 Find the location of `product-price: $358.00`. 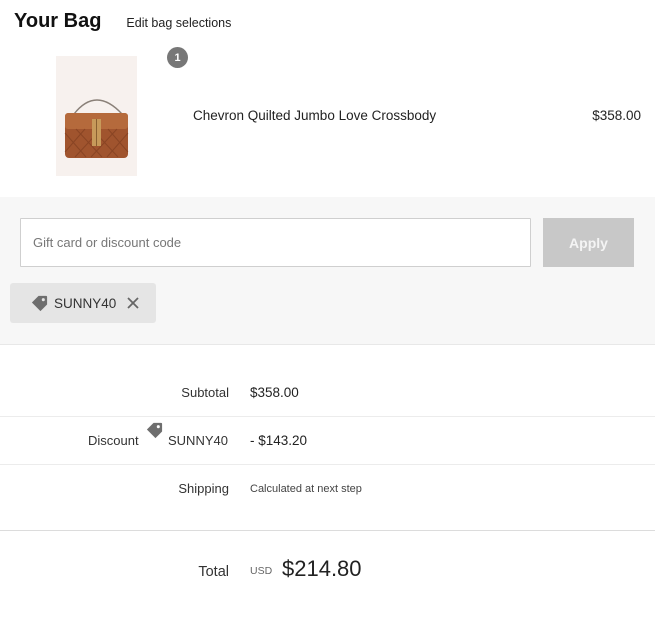

product-price: $358.00 is located at coordinates (616, 115).